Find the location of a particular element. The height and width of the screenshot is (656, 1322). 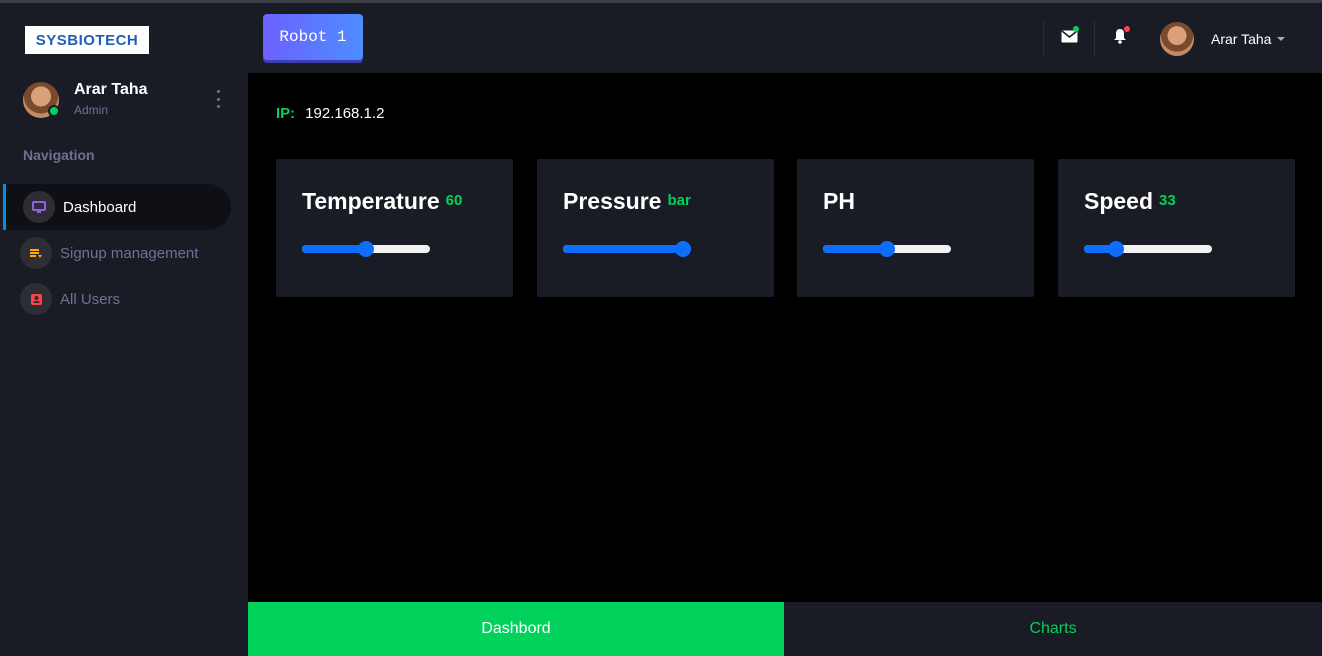

tab-dashboard: Dashbord is located at coordinates (516, 629).